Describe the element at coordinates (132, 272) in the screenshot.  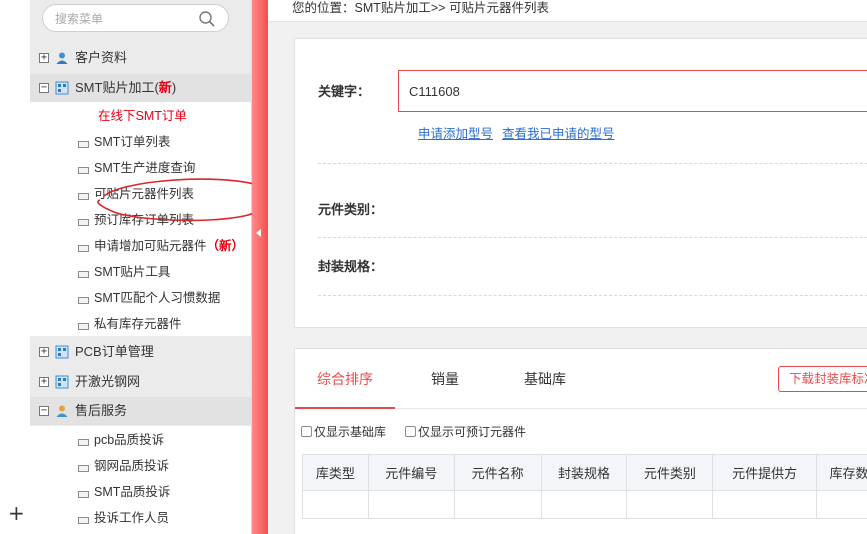
I see `submenu-item-label: SMT贴片工具` at that location.